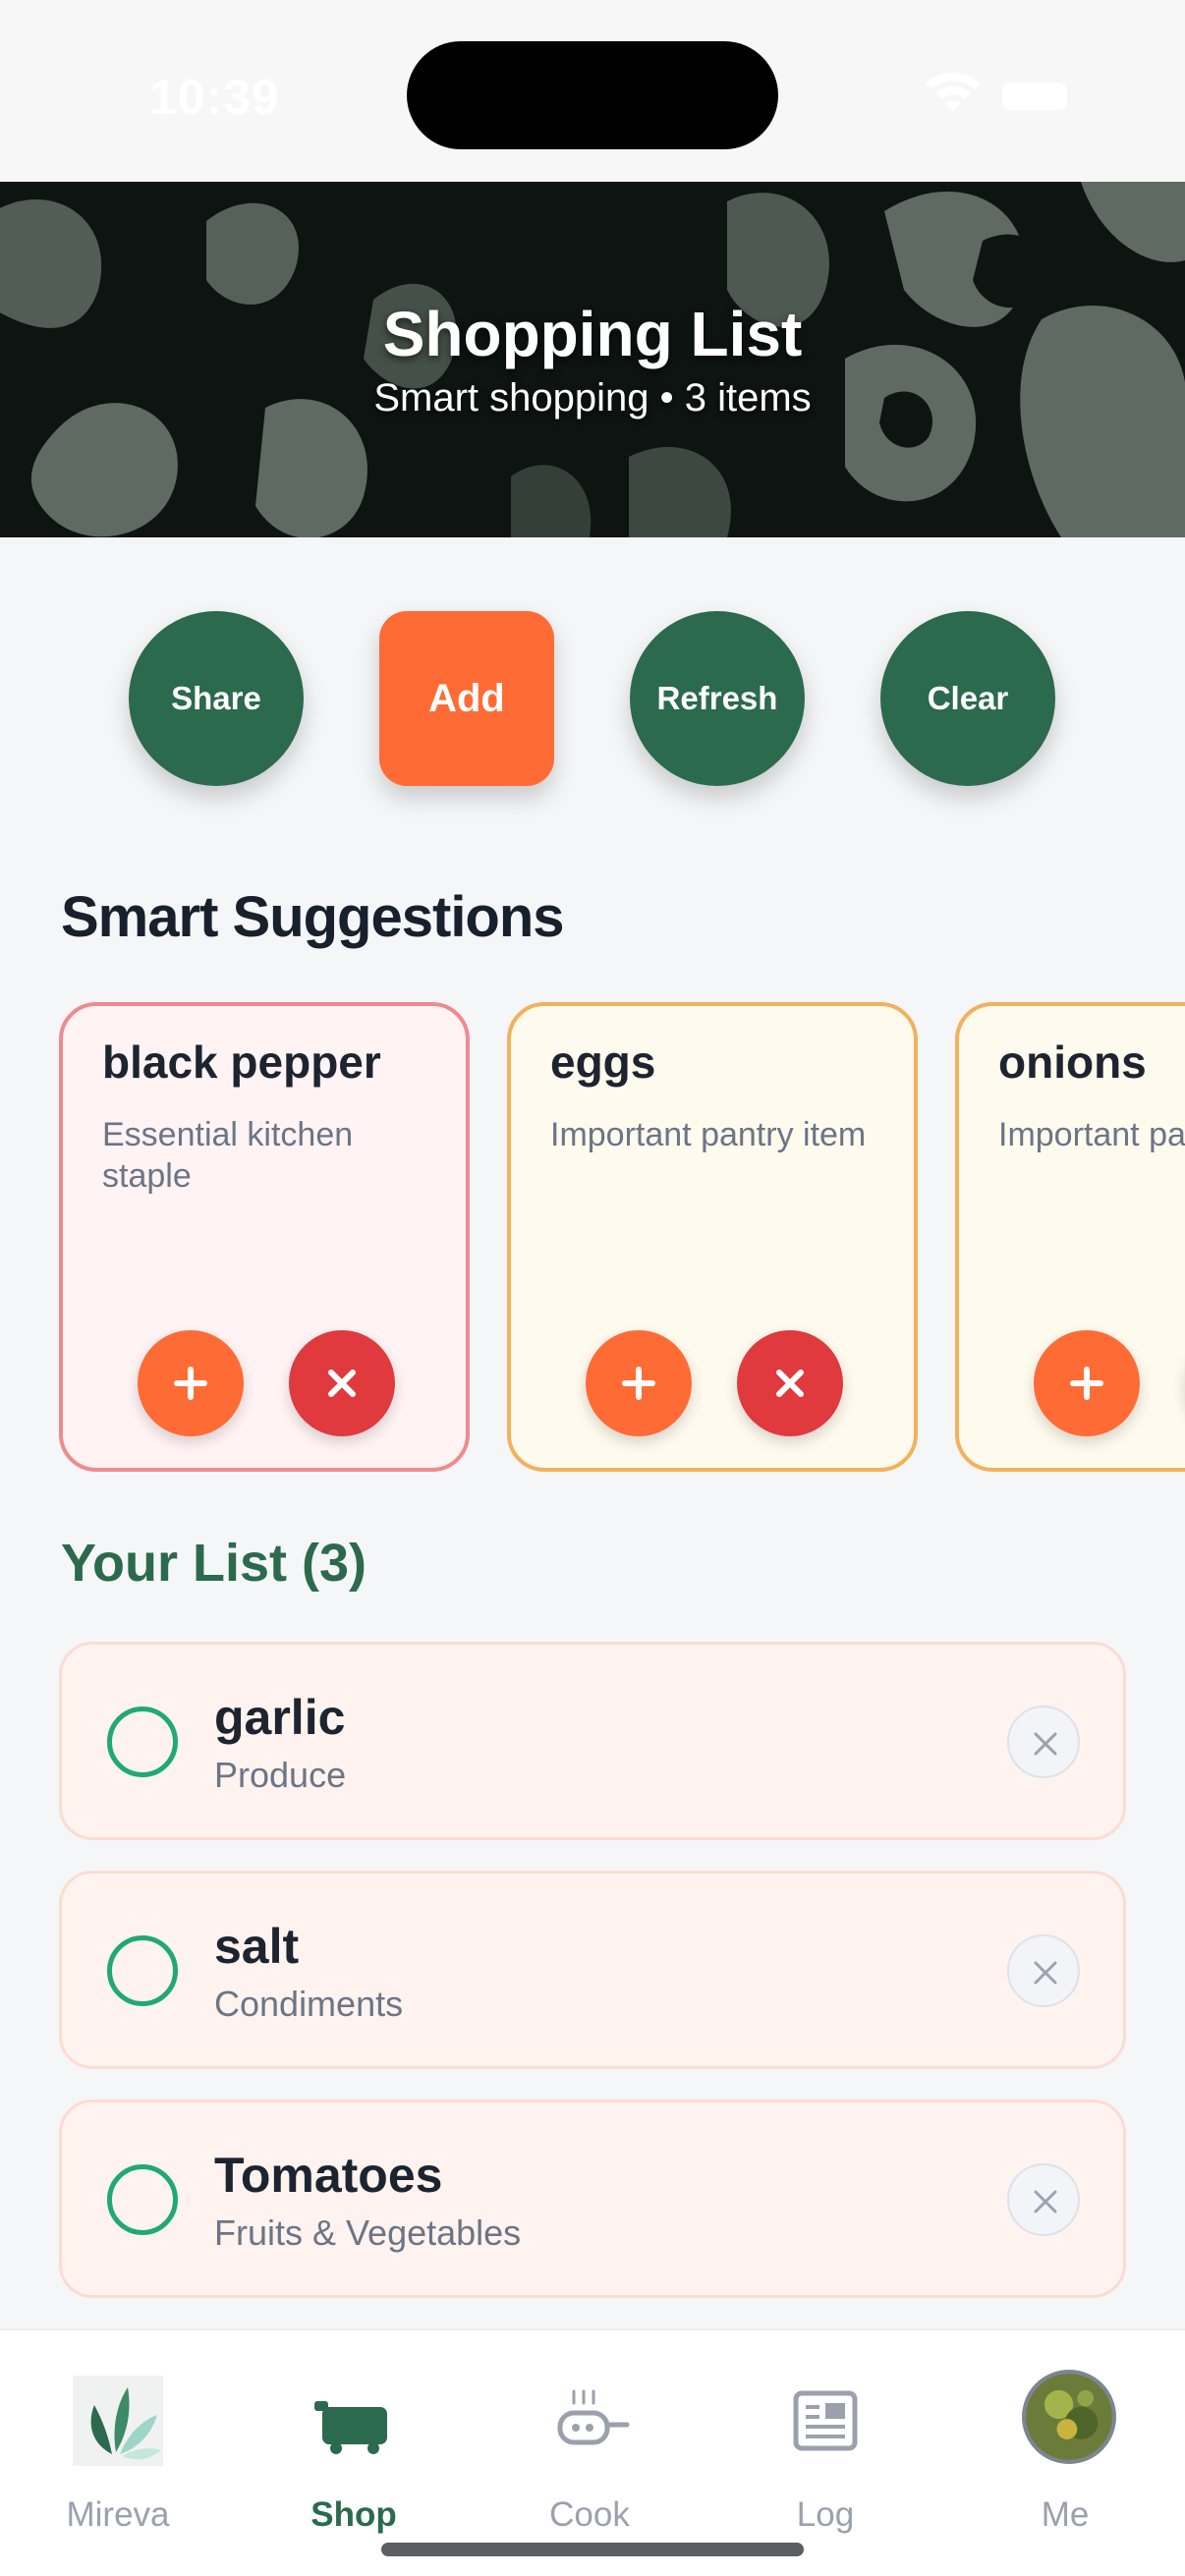 The width and height of the screenshot is (1185, 2576). Describe the element at coordinates (592, 1741) in the screenshot. I see `list-item: garlic Produce` at that location.